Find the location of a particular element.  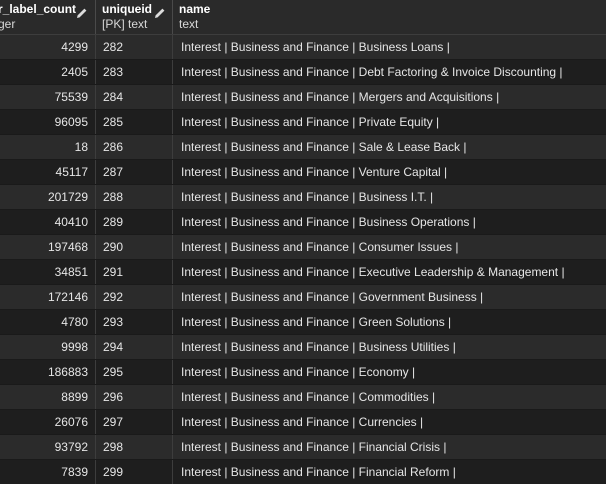

cell-uniqueid: 284 is located at coordinates (134, 97).